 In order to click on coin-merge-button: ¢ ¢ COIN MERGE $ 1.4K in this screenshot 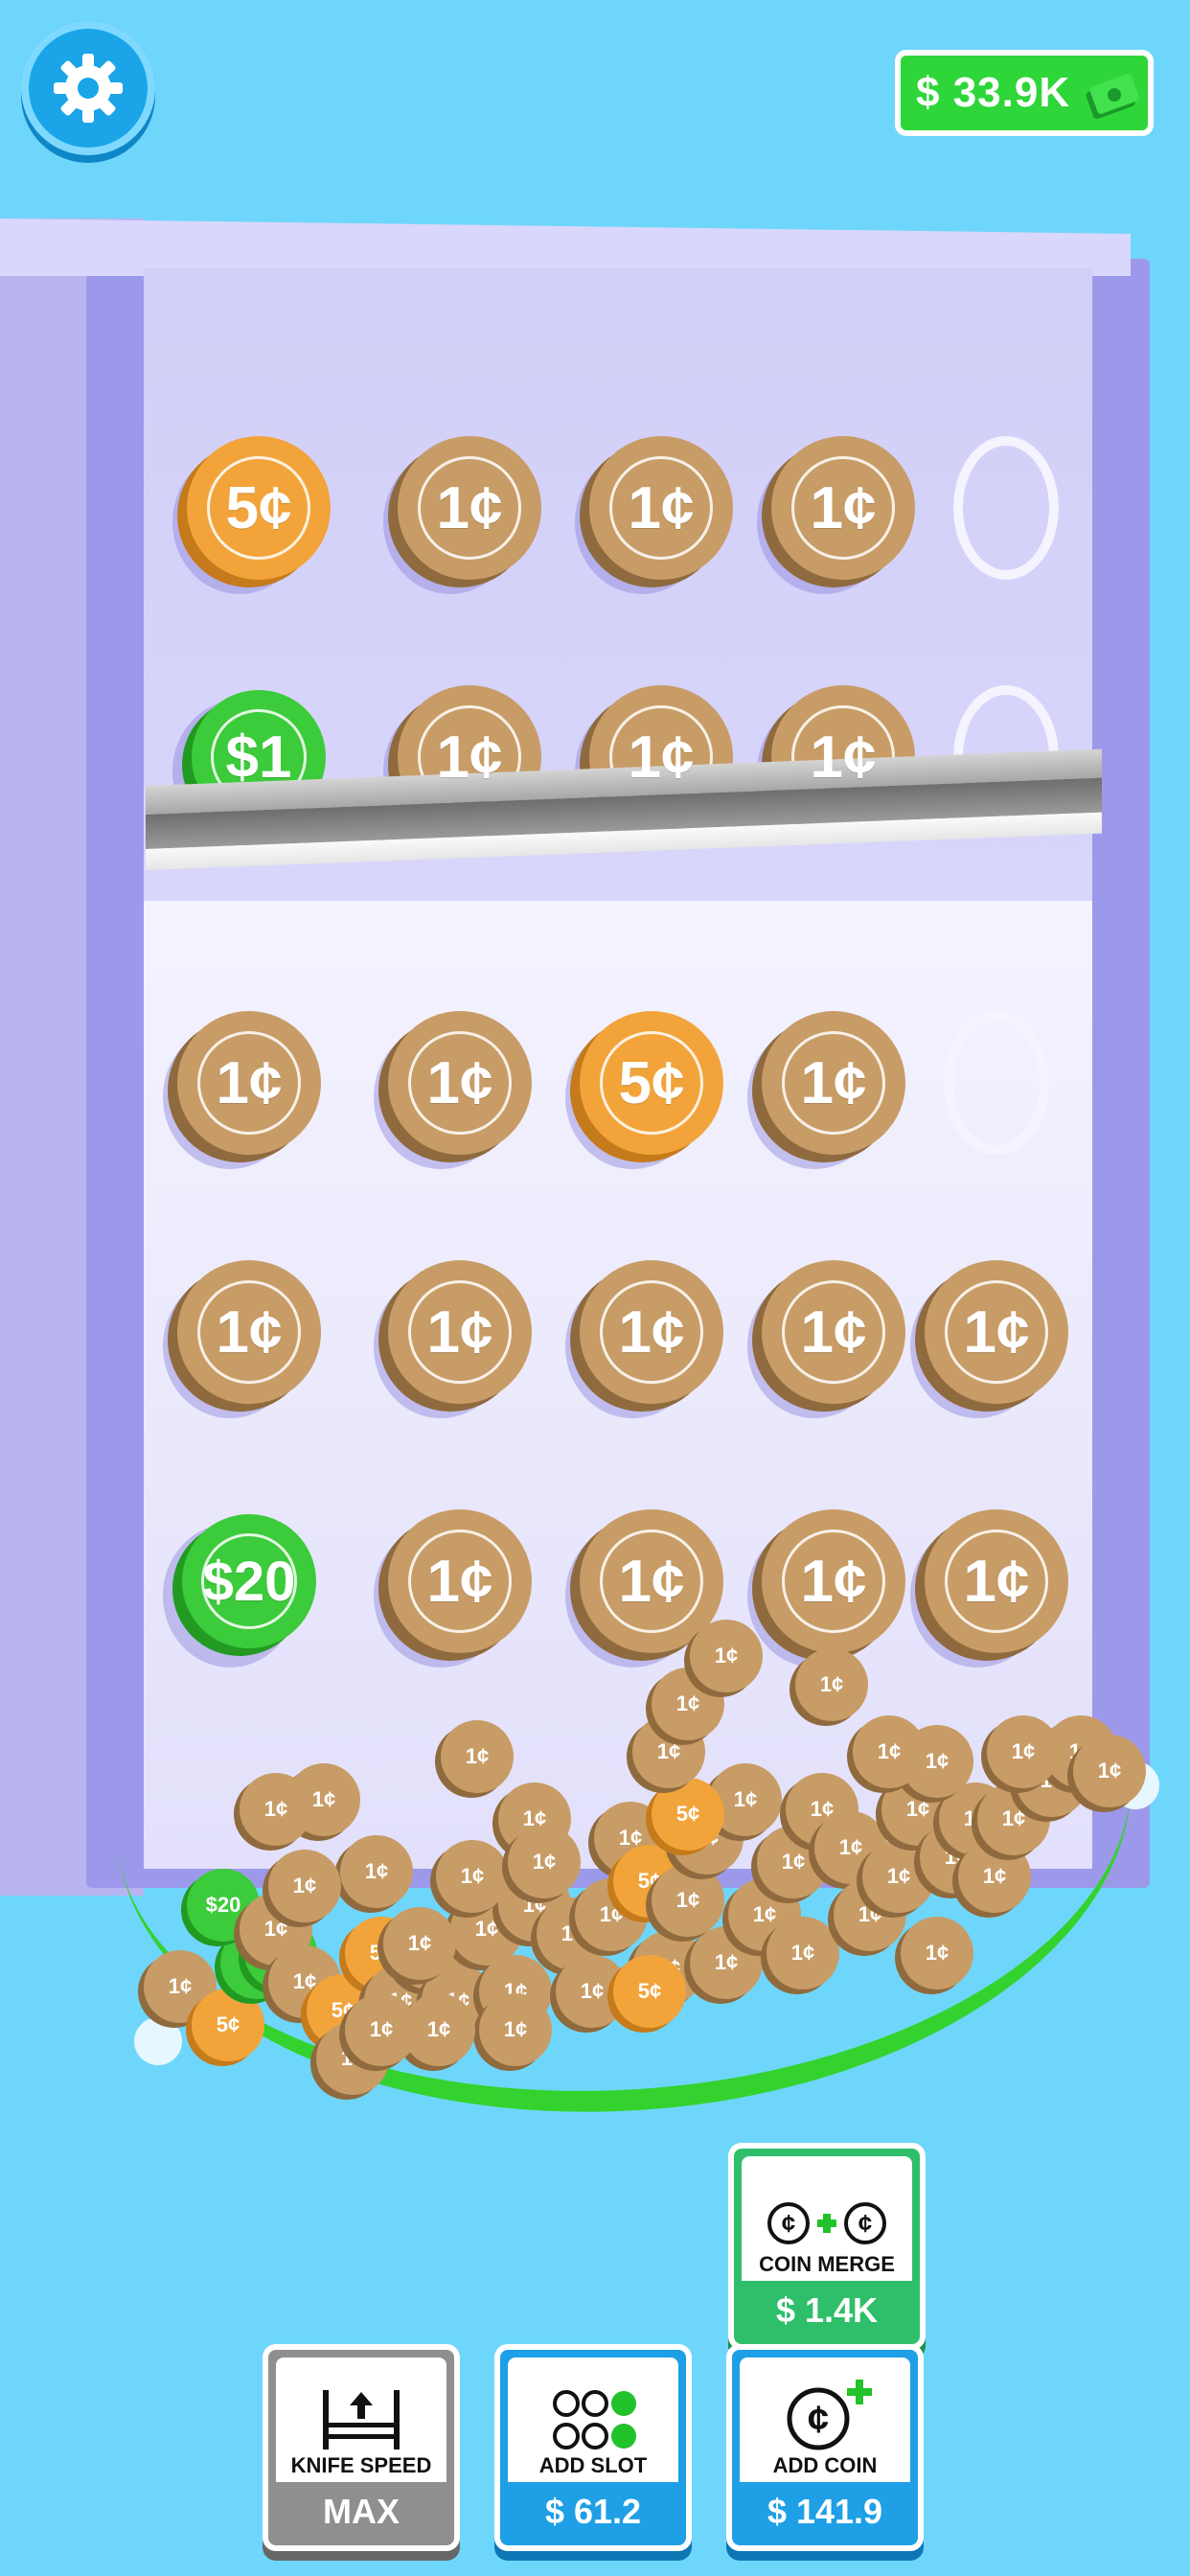, I will do `click(827, 2246)`.